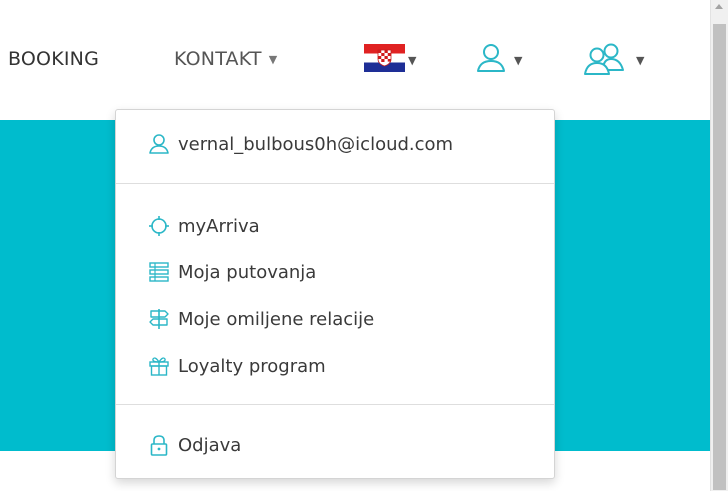  What do you see at coordinates (384, 58) in the screenshot?
I see `croatian-flag-icon` at bounding box center [384, 58].